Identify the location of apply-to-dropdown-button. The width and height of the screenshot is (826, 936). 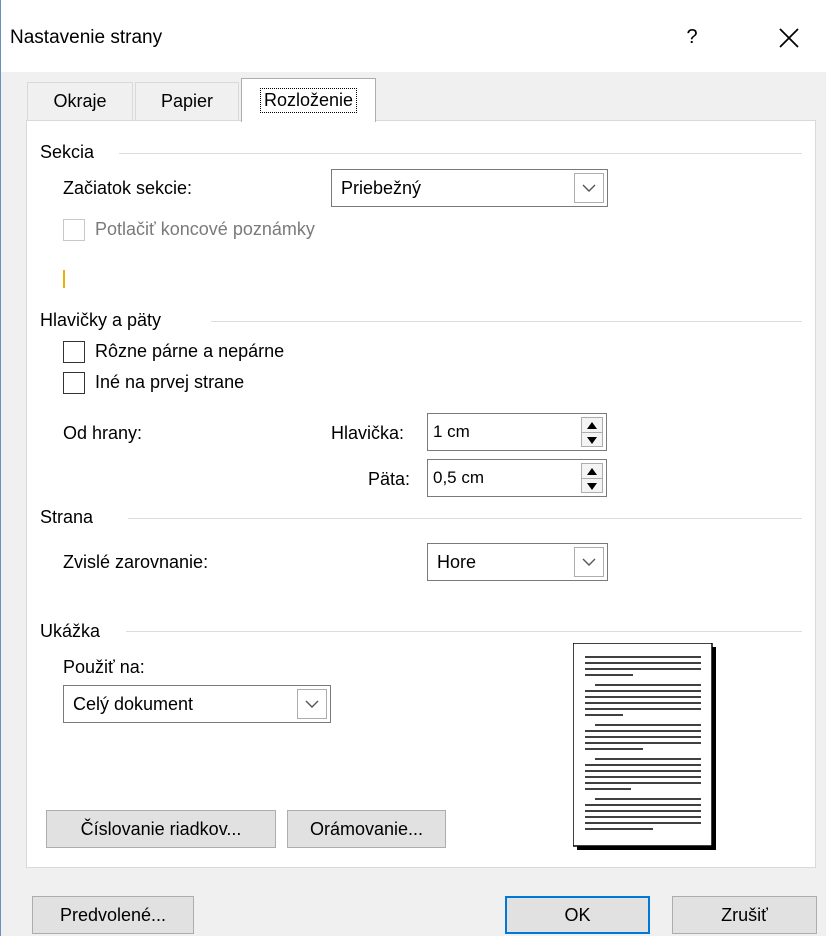
(312, 704).